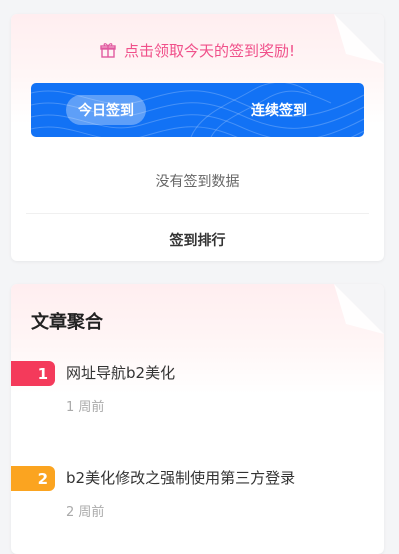  What do you see at coordinates (85, 407) in the screenshot?
I see `article-time: 1 周前` at bounding box center [85, 407].